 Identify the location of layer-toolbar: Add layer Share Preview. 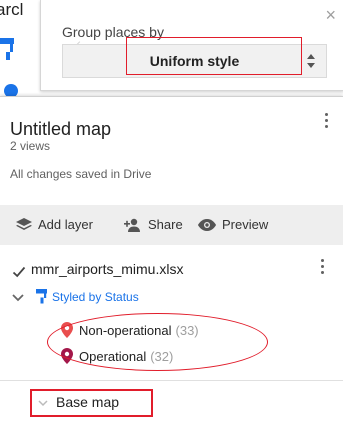
(171, 225).